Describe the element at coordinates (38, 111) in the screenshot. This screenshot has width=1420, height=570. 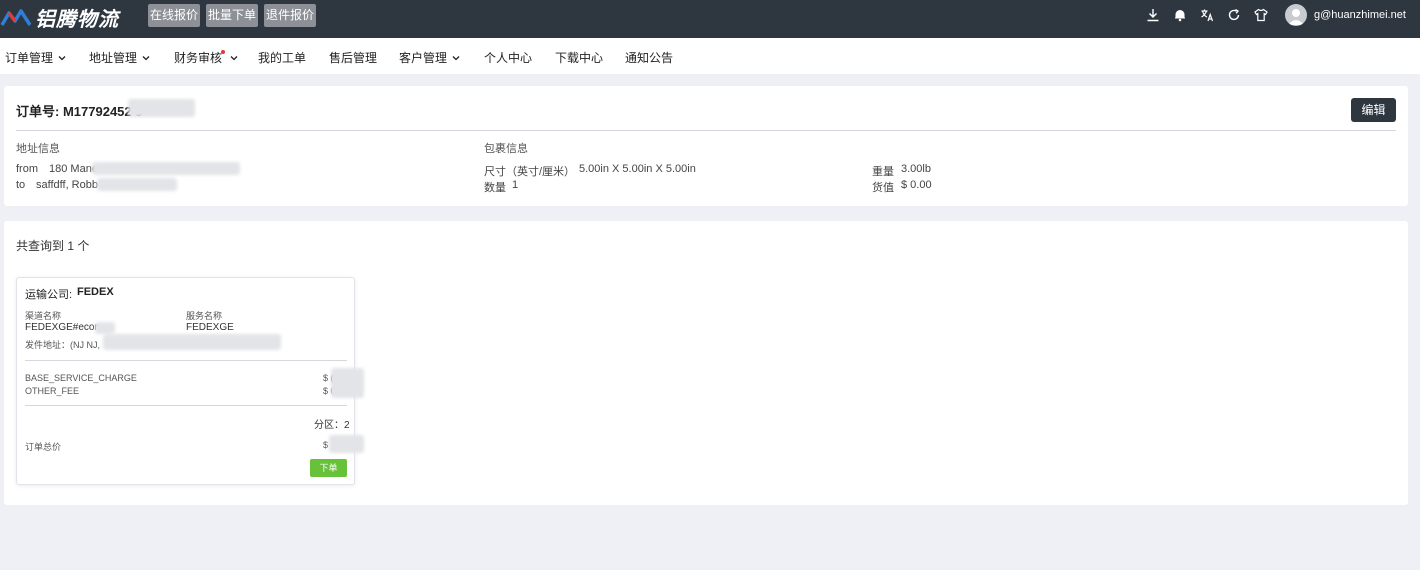
I see `order-title-prefix: 订单号:` at that location.